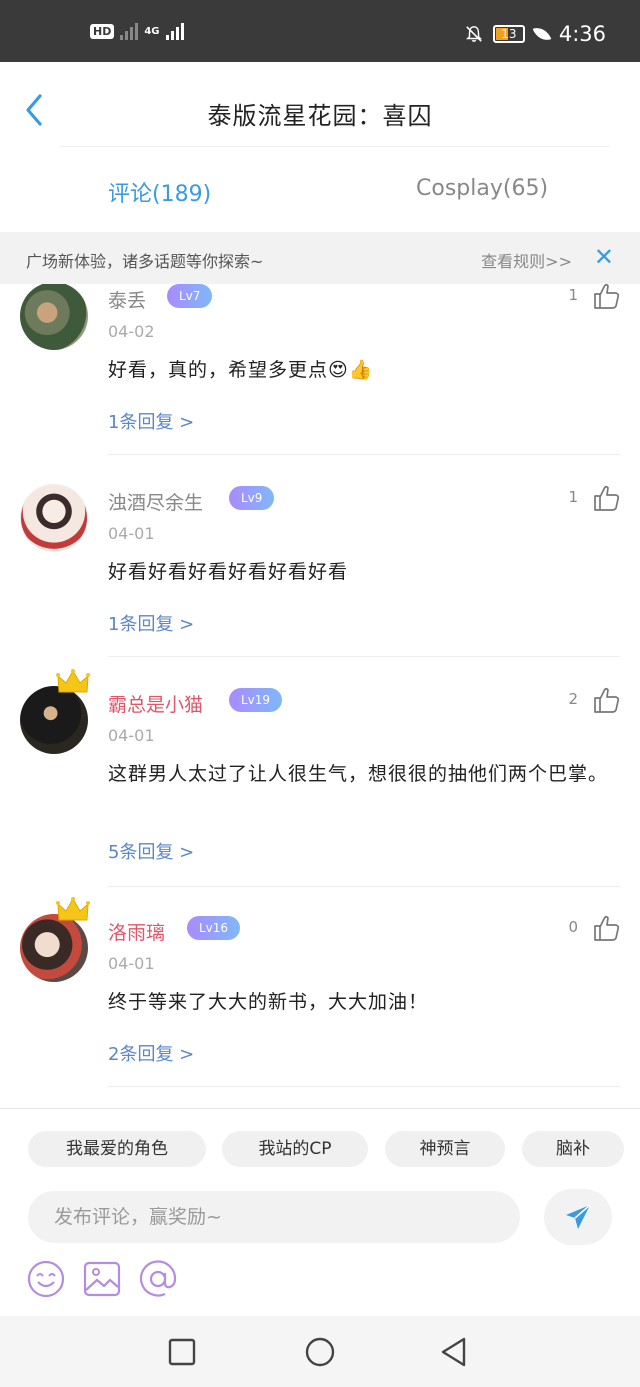 The width and height of the screenshot is (640, 1387). What do you see at coordinates (526, 260) in the screenshot?
I see `view-rules-link: 查看规则>>` at bounding box center [526, 260].